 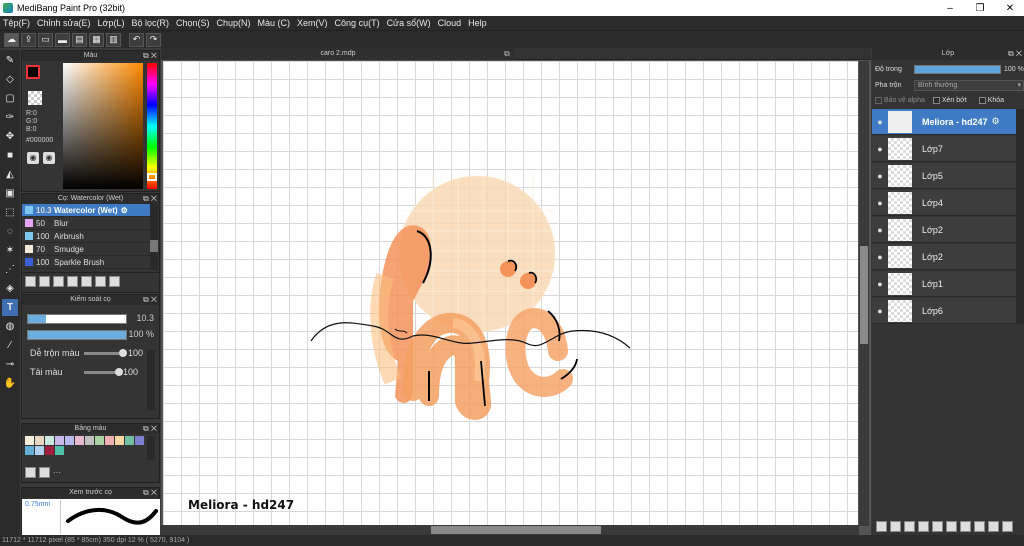 I want to click on add-swatch-icon, so click(x=30, y=472).